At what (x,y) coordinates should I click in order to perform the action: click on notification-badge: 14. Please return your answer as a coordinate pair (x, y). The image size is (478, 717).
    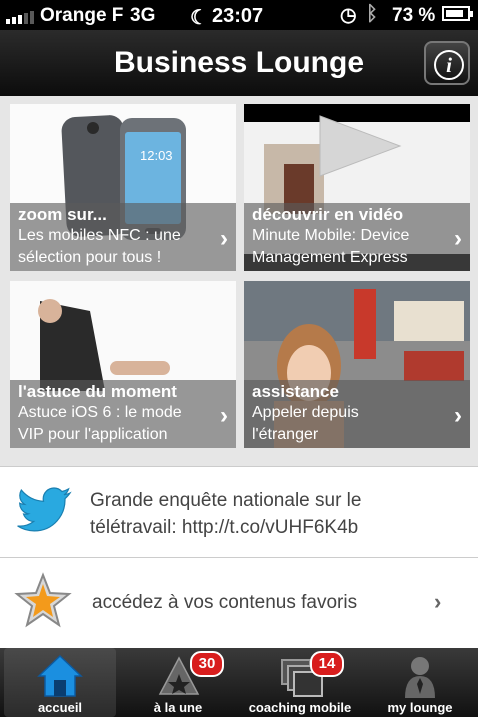
    Looking at the image, I should click on (327, 664).